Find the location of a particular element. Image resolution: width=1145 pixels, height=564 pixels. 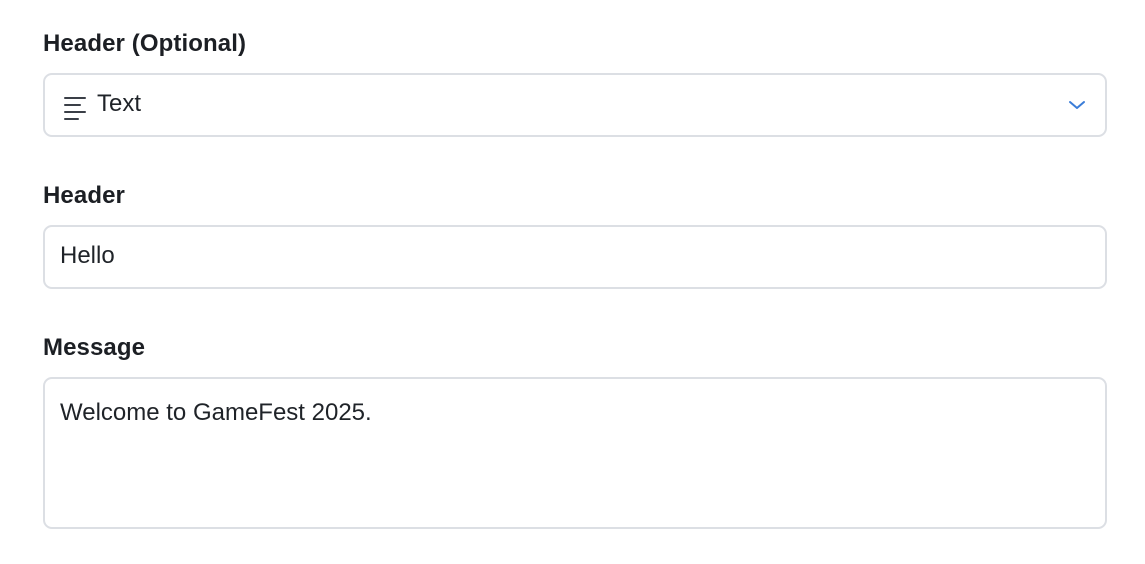

message-textarea-value: Welcome to GameFest 2025. is located at coordinates (216, 412).